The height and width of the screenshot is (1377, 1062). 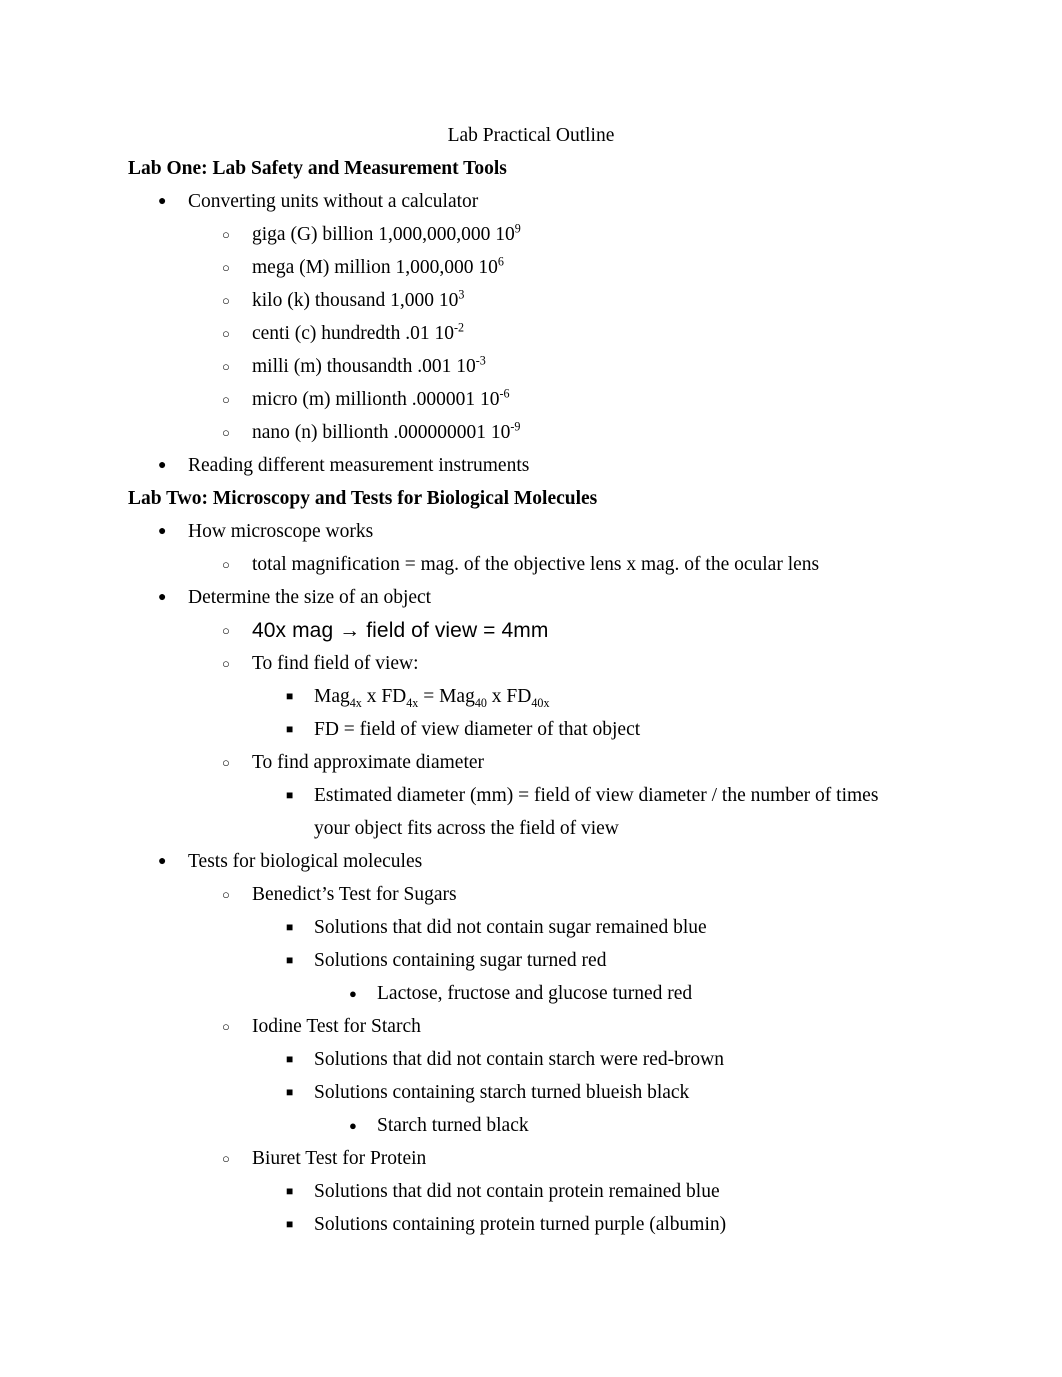 I want to click on outline-item-level-2: ○ To find field of view:, so click(x=531, y=663).